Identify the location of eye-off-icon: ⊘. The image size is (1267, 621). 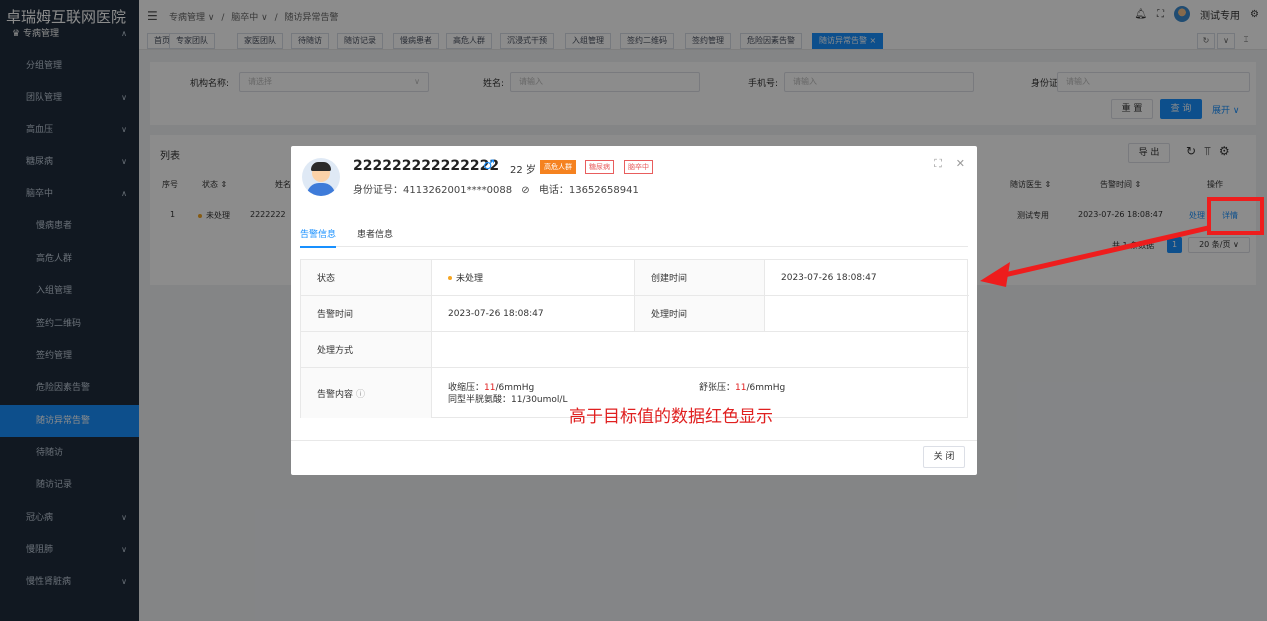
(525, 190).